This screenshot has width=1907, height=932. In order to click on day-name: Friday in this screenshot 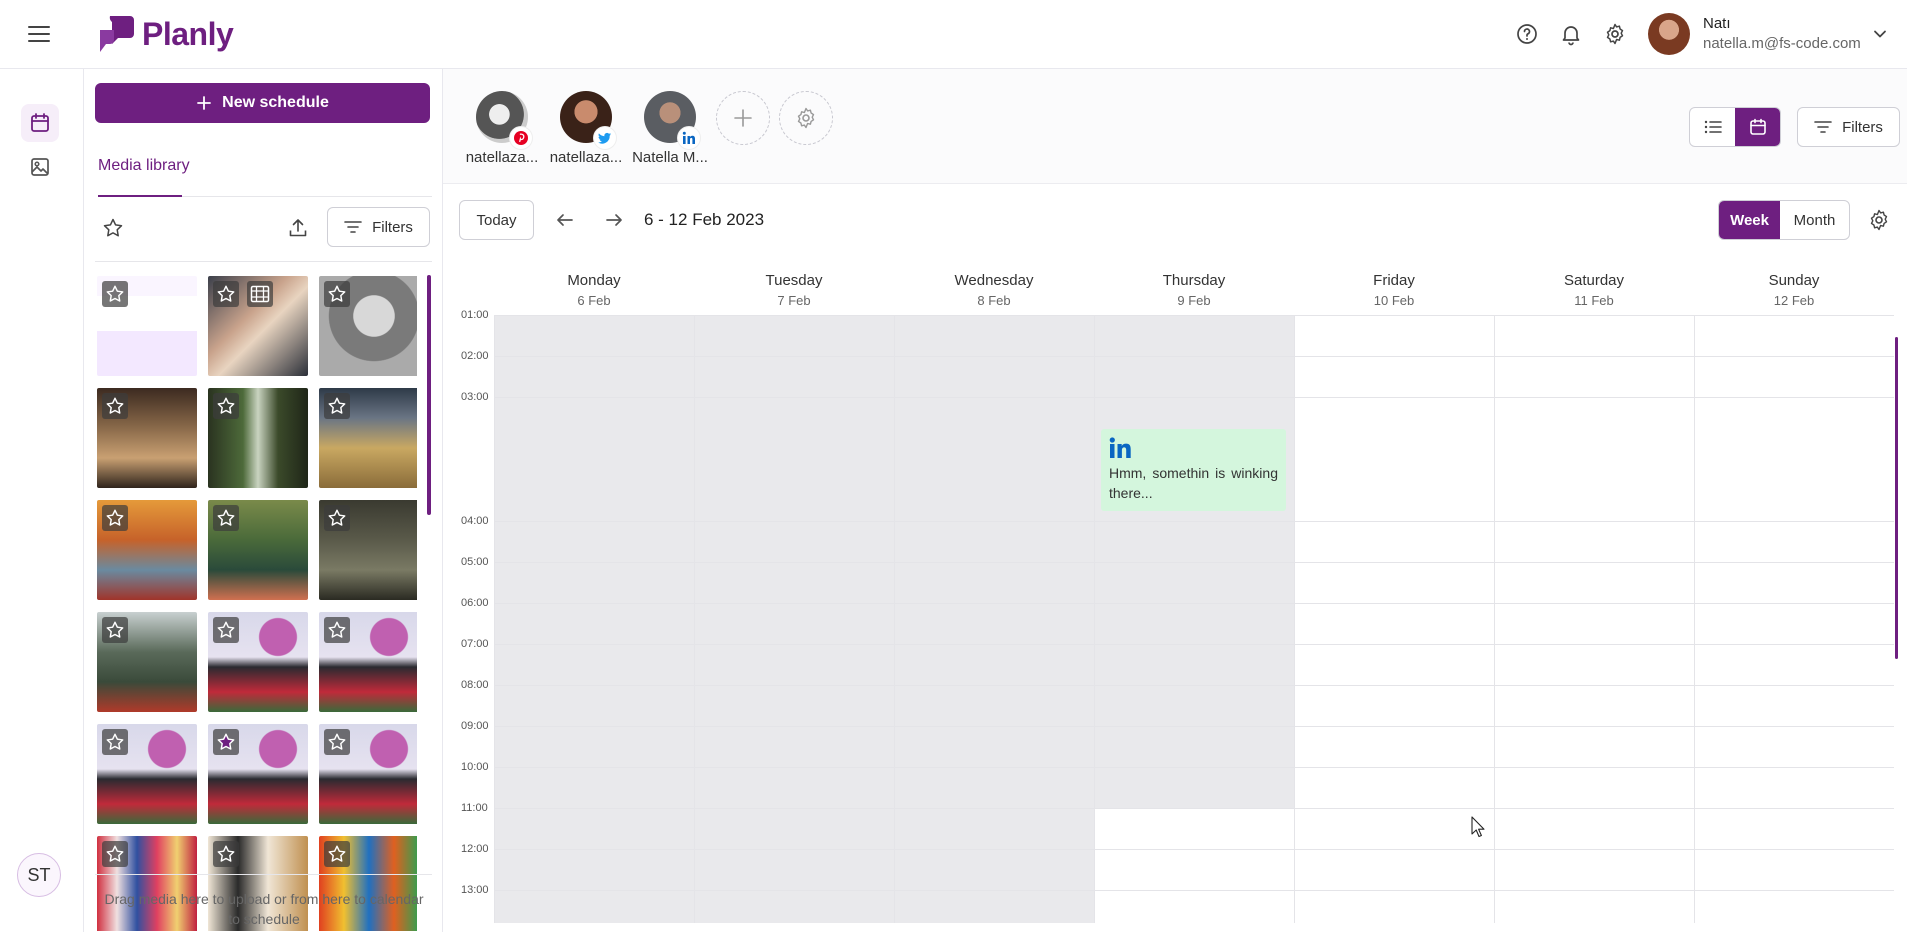, I will do `click(1394, 280)`.